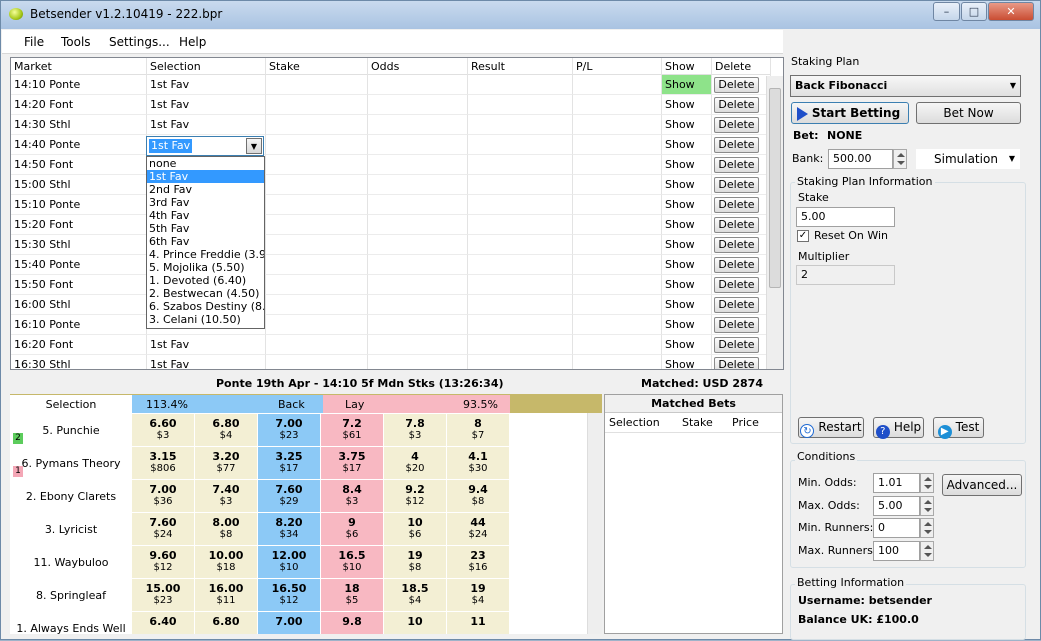  I want to click on runner-name: 8. Springleaf, so click(71, 595).